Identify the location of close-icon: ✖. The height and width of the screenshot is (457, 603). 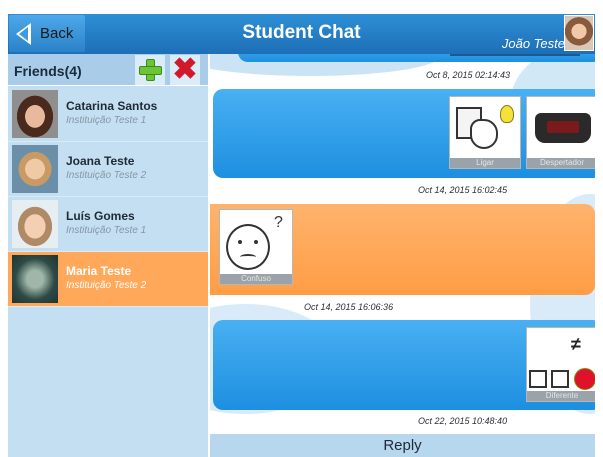
(185, 69).